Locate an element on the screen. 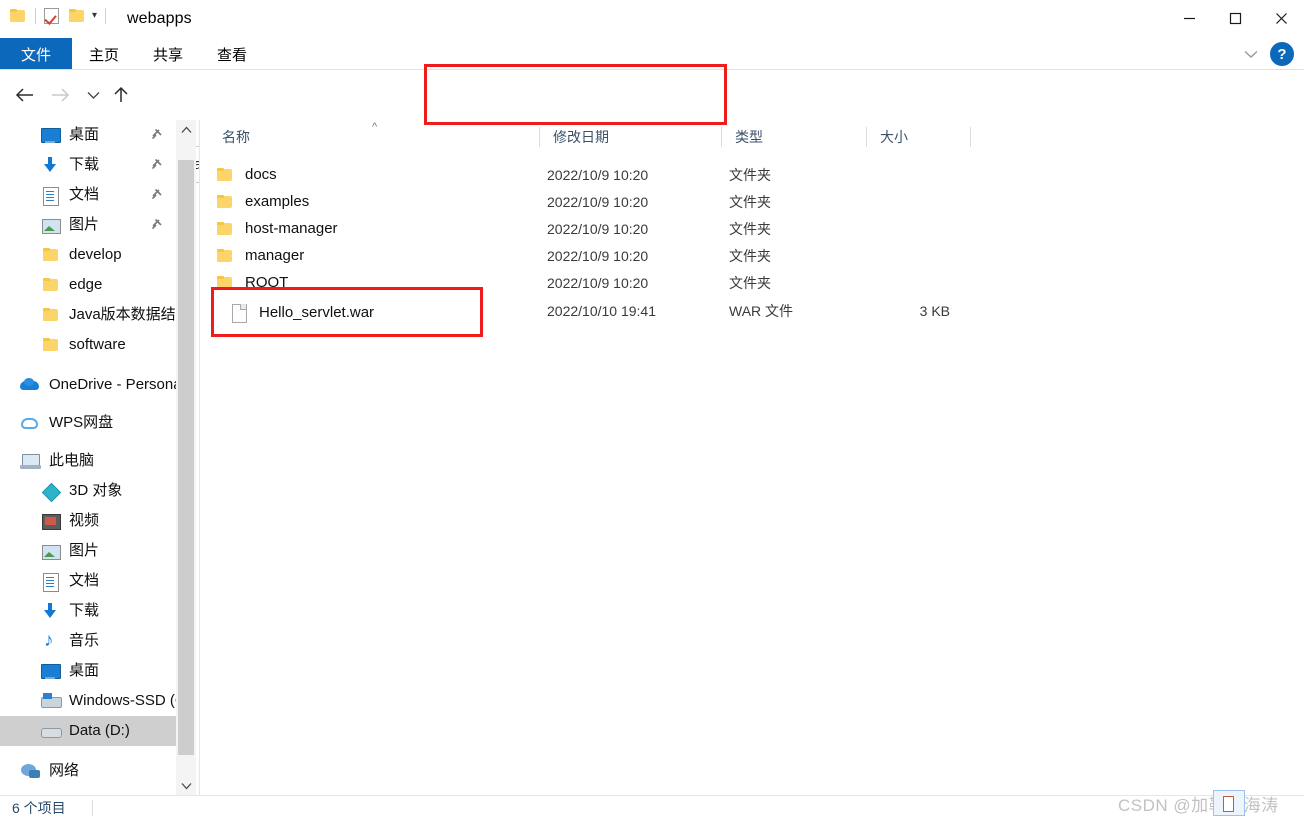  chevron-up-icon is located at coordinates (186, 130).